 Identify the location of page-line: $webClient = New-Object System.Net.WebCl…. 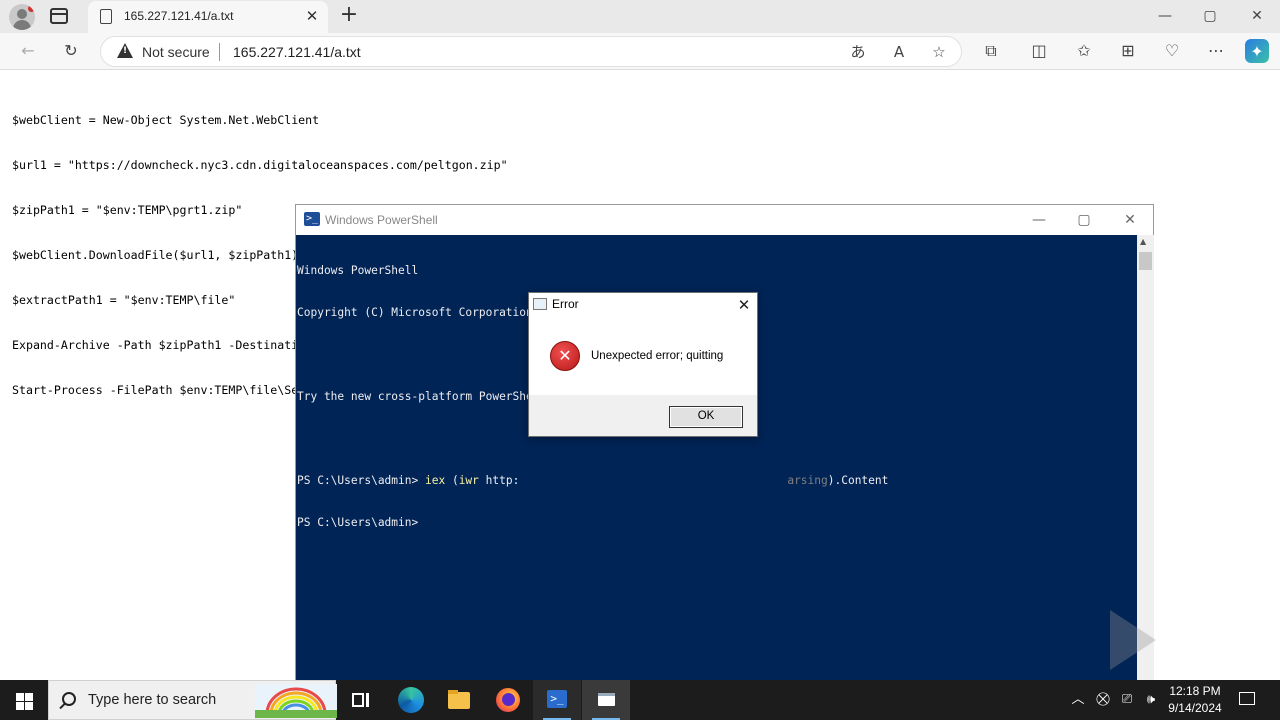
(166, 120).